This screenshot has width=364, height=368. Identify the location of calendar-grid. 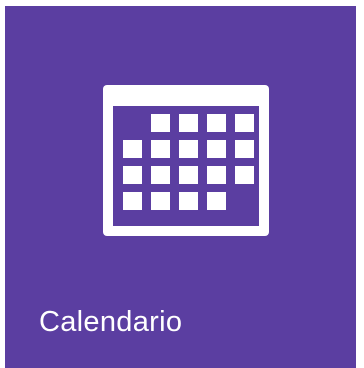
(186, 166).